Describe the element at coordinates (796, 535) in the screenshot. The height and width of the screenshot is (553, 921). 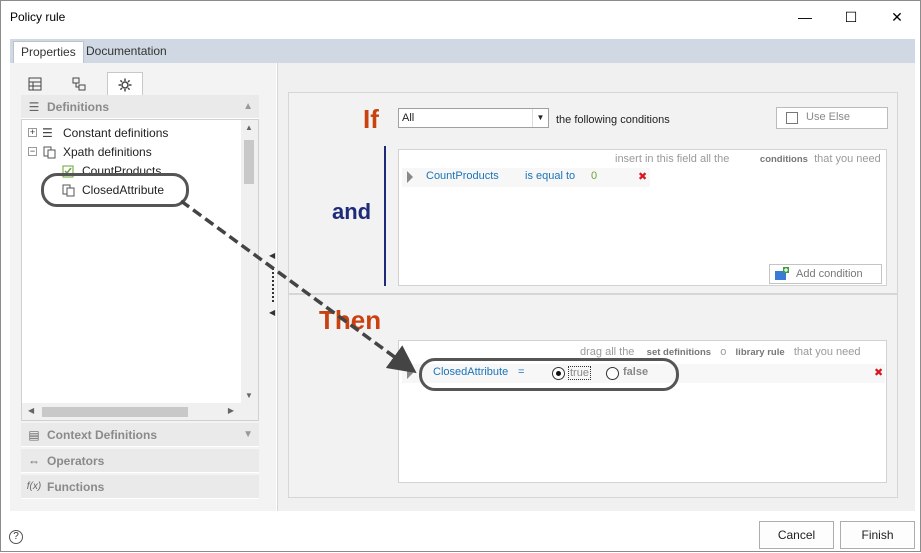
I see `cancel-button: Cancel` at that location.